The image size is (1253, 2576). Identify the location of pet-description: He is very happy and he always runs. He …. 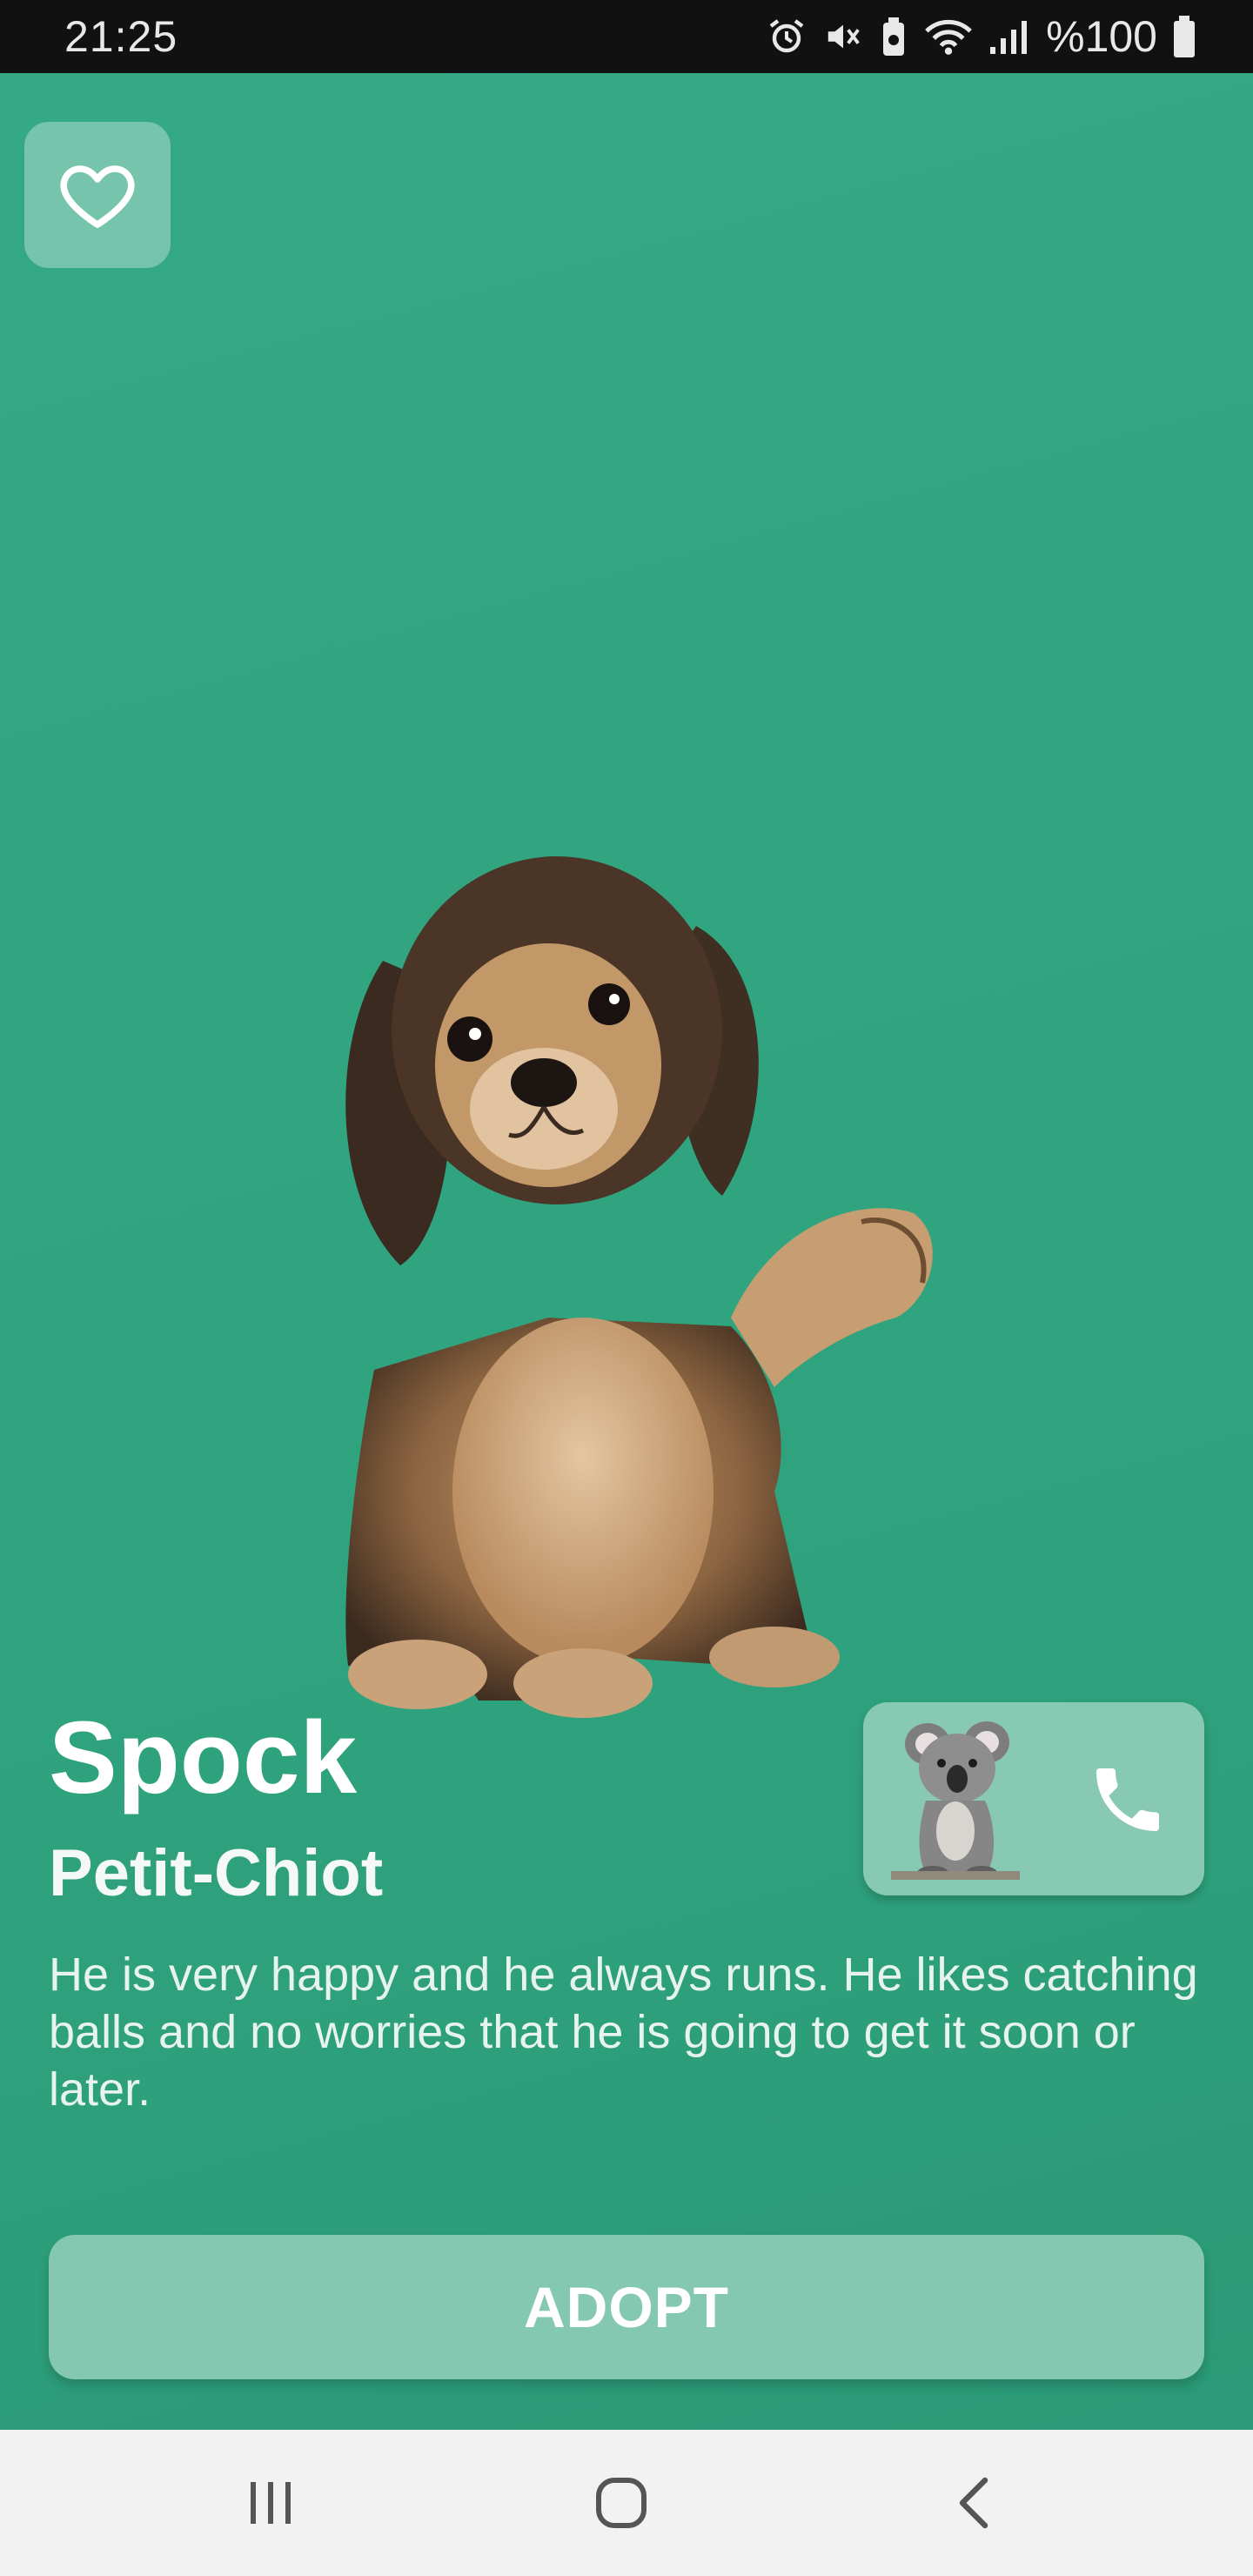
(623, 2032).